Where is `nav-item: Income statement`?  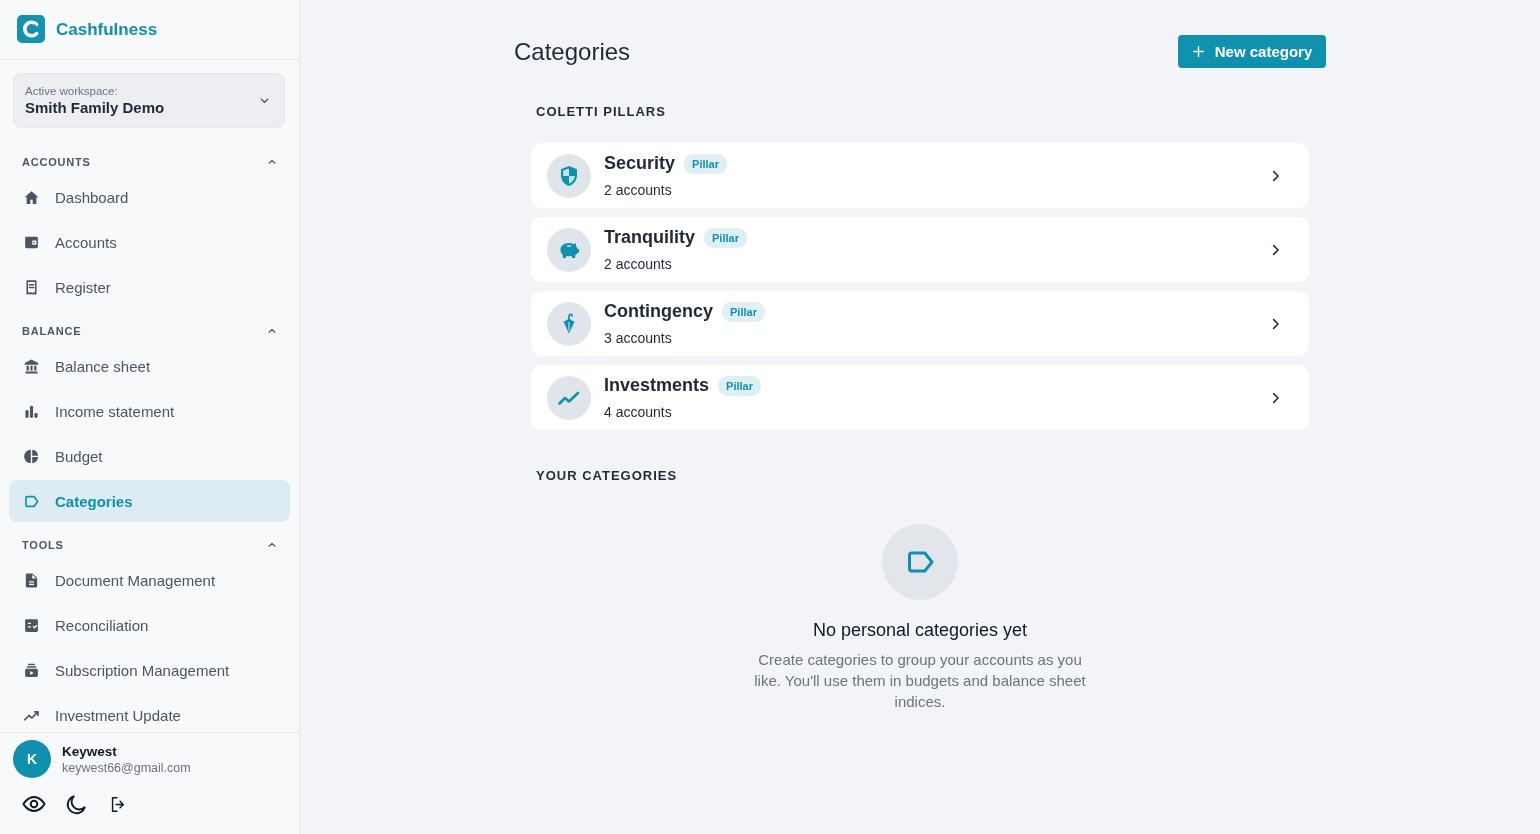 nav-item: Income statement is located at coordinates (149, 411).